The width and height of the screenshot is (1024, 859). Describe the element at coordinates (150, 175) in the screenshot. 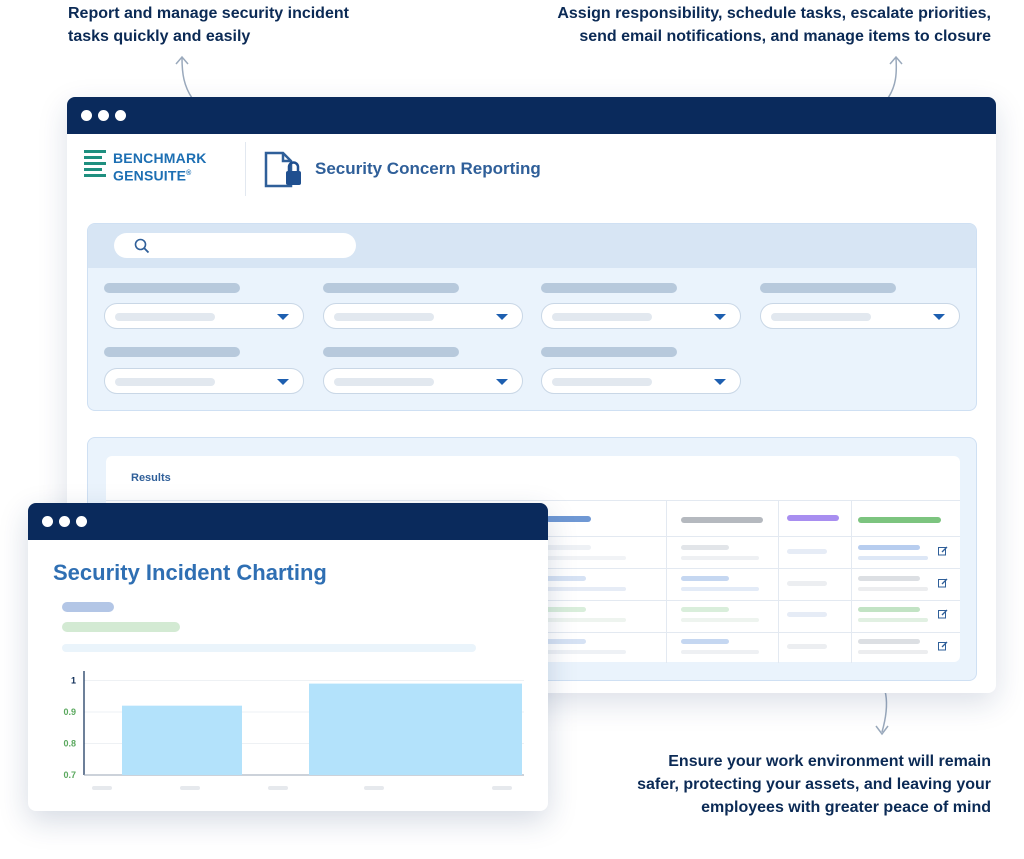

I see `logo-line2: GENSUITE` at that location.